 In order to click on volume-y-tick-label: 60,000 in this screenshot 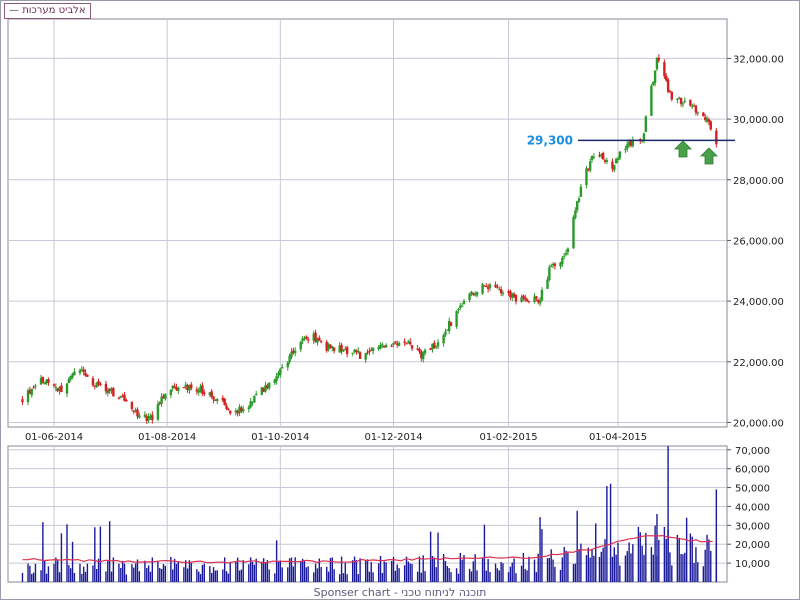, I will do `click(752, 470)`.